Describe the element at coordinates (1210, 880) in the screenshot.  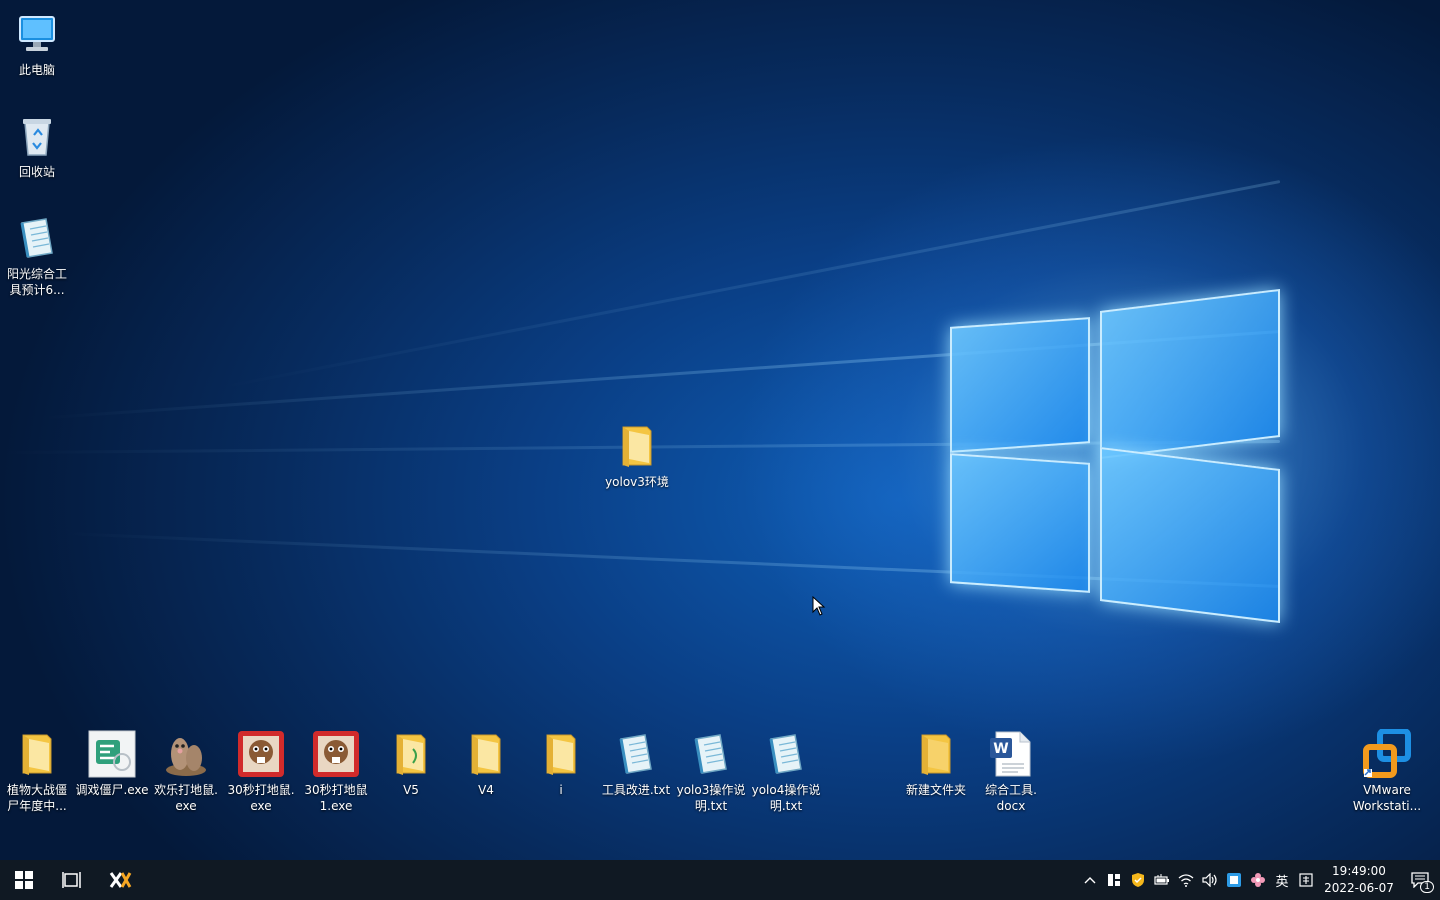
I see `tray-volume-icon` at that location.